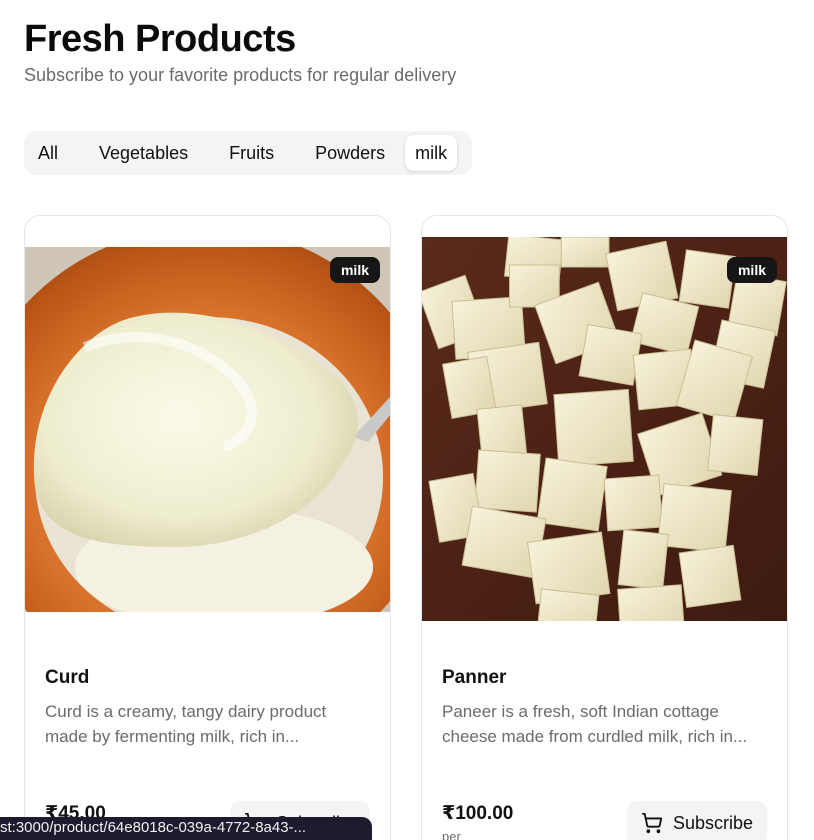  What do you see at coordinates (350, 153) in the screenshot?
I see `tab-powders: Powders` at bounding box center [350, 153].